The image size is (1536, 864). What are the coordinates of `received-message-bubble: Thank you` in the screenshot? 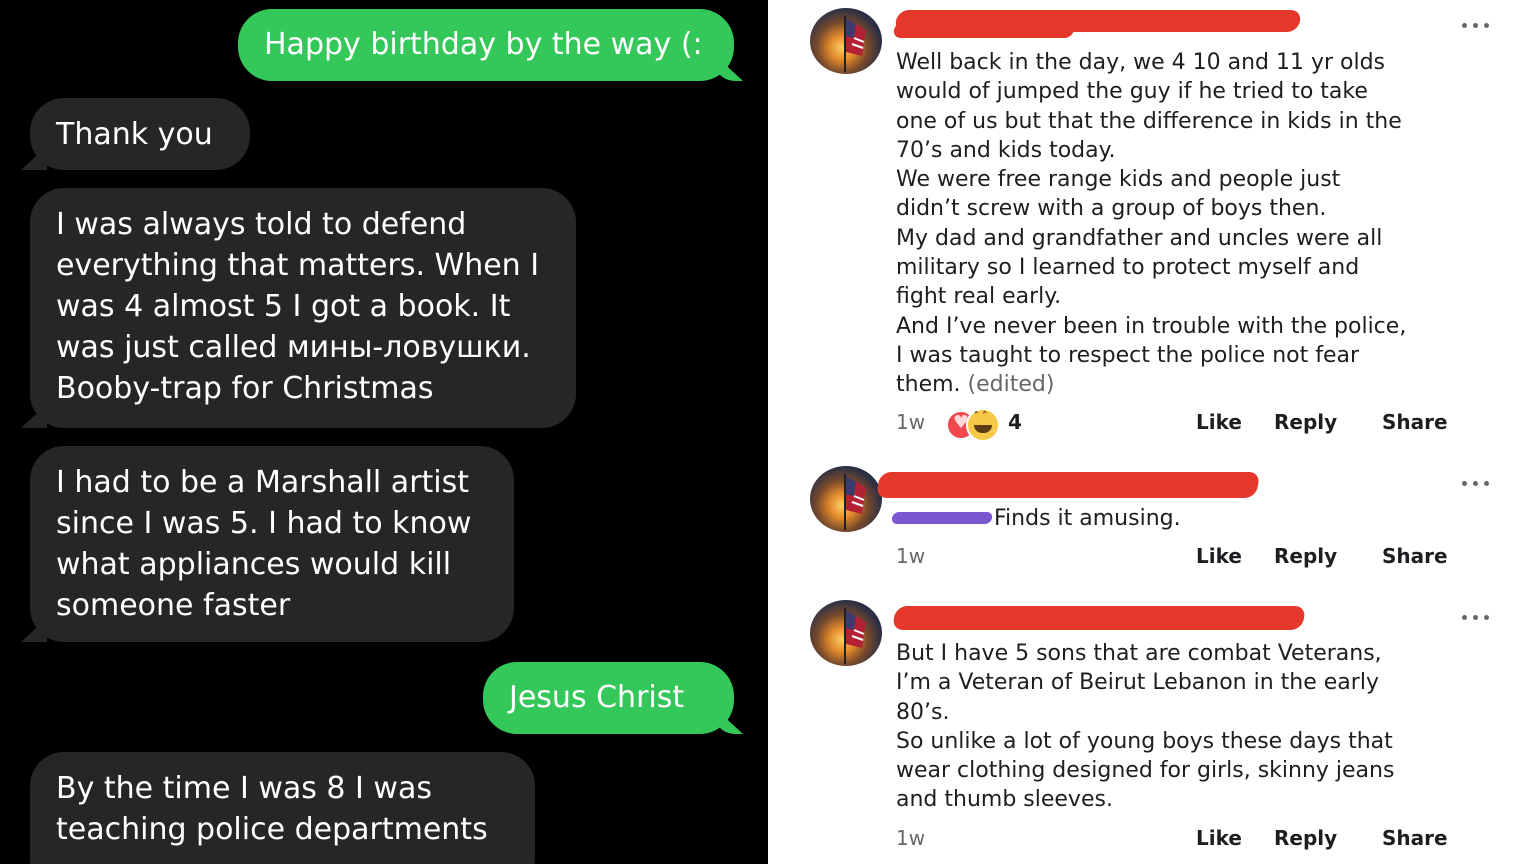 It's located at (140, 134).